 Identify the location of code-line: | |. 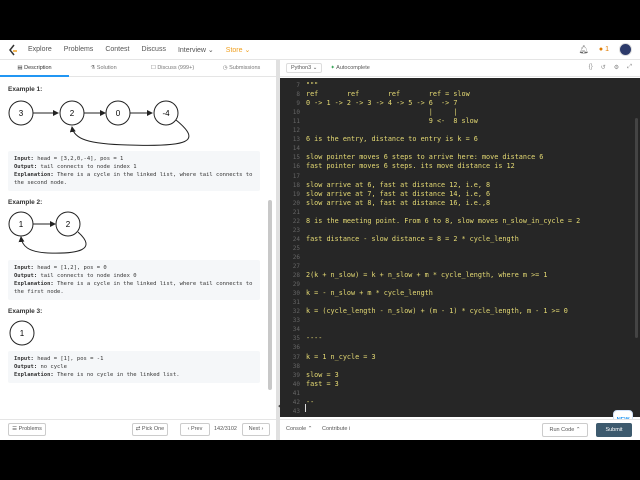
(382, 112).